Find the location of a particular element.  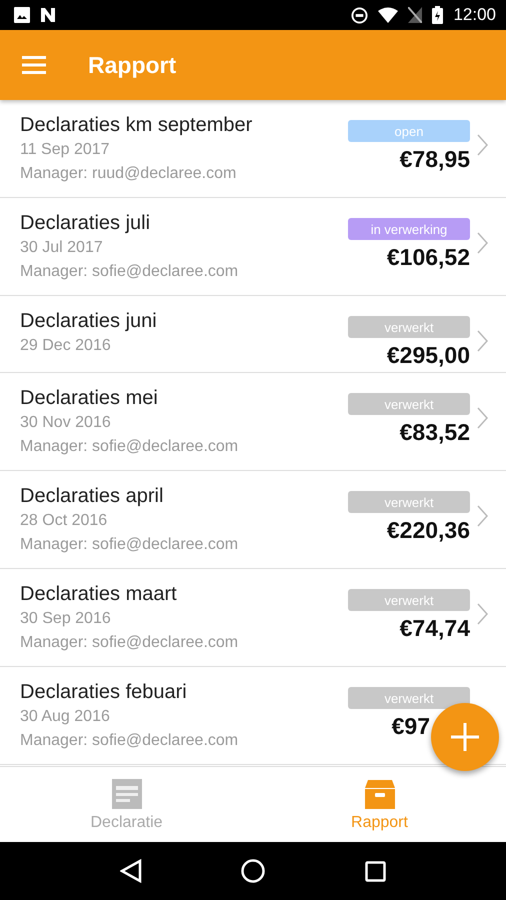

report-amount: €74,74 is located at coordinates (435, 628).